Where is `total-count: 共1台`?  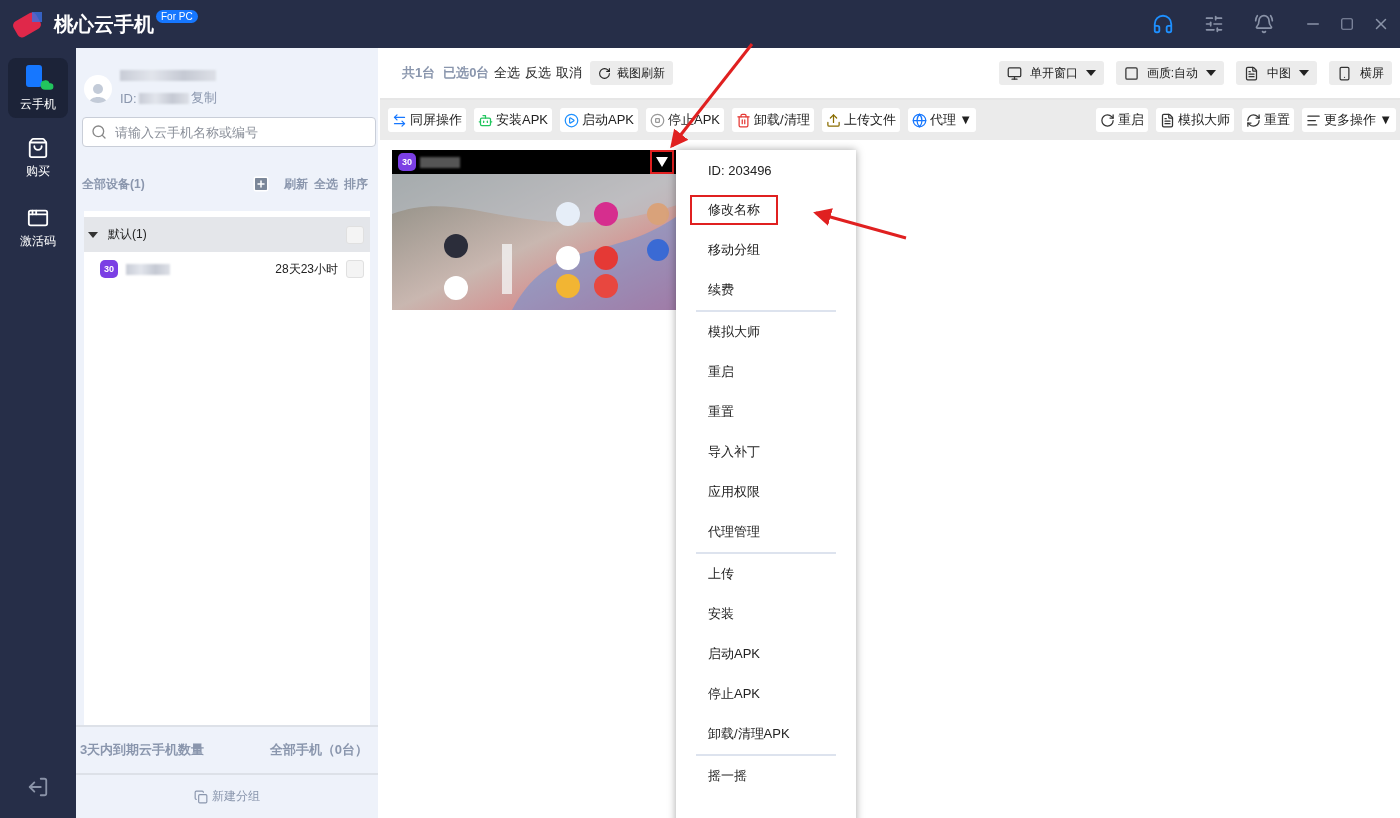
total-count: 共1台 is located at coordinates (419, 73).